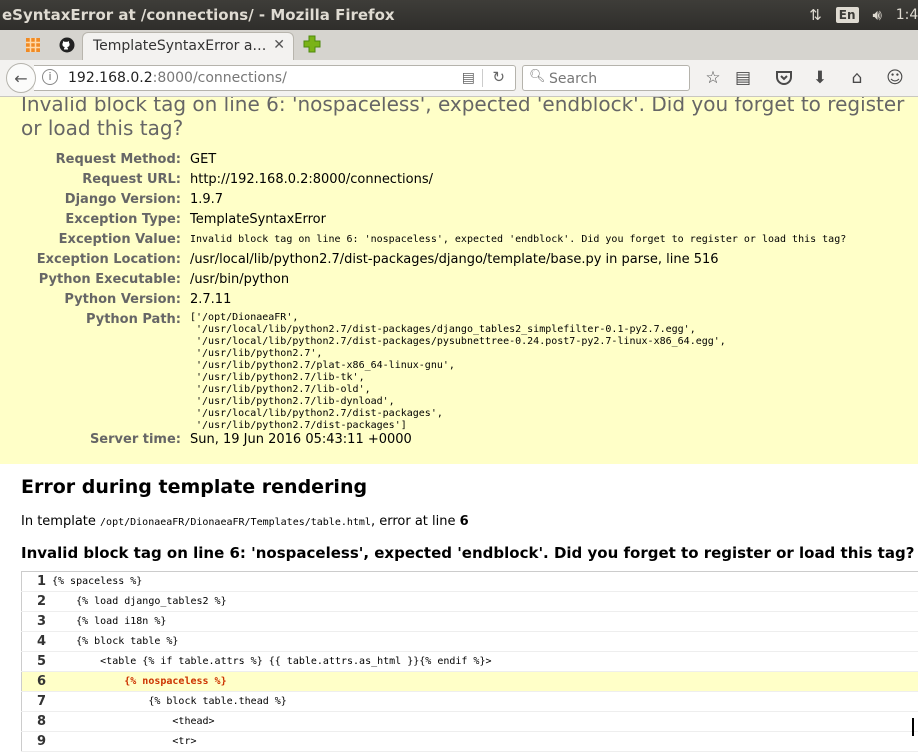  Describe the element at coordinates (459, 45) in the screenshot. I see `tab-strip: TemplateSyntaxError a… ✕` at that location.